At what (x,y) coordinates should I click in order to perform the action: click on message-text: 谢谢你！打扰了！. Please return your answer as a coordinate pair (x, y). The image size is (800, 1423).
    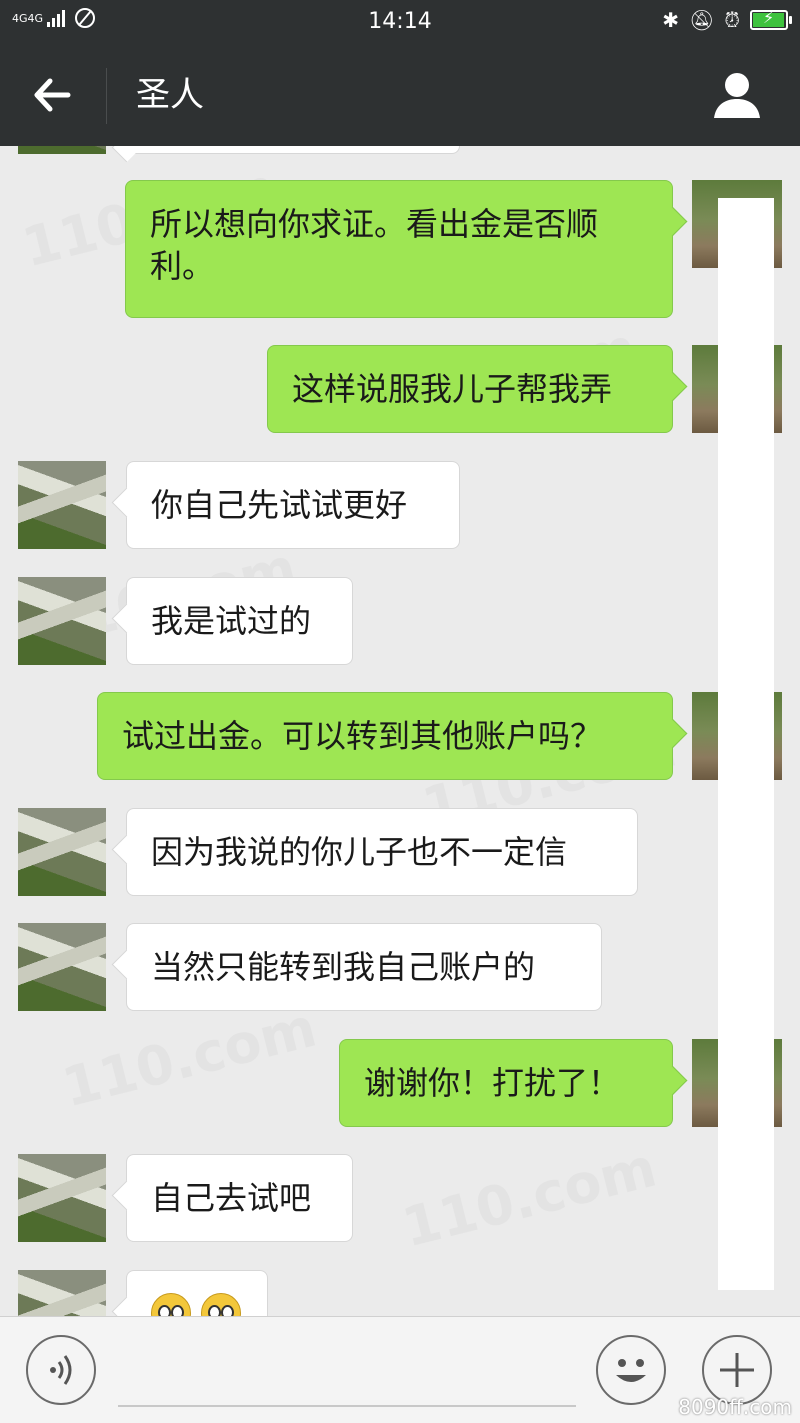
    Looking at the image, I should click on (492, 1083).